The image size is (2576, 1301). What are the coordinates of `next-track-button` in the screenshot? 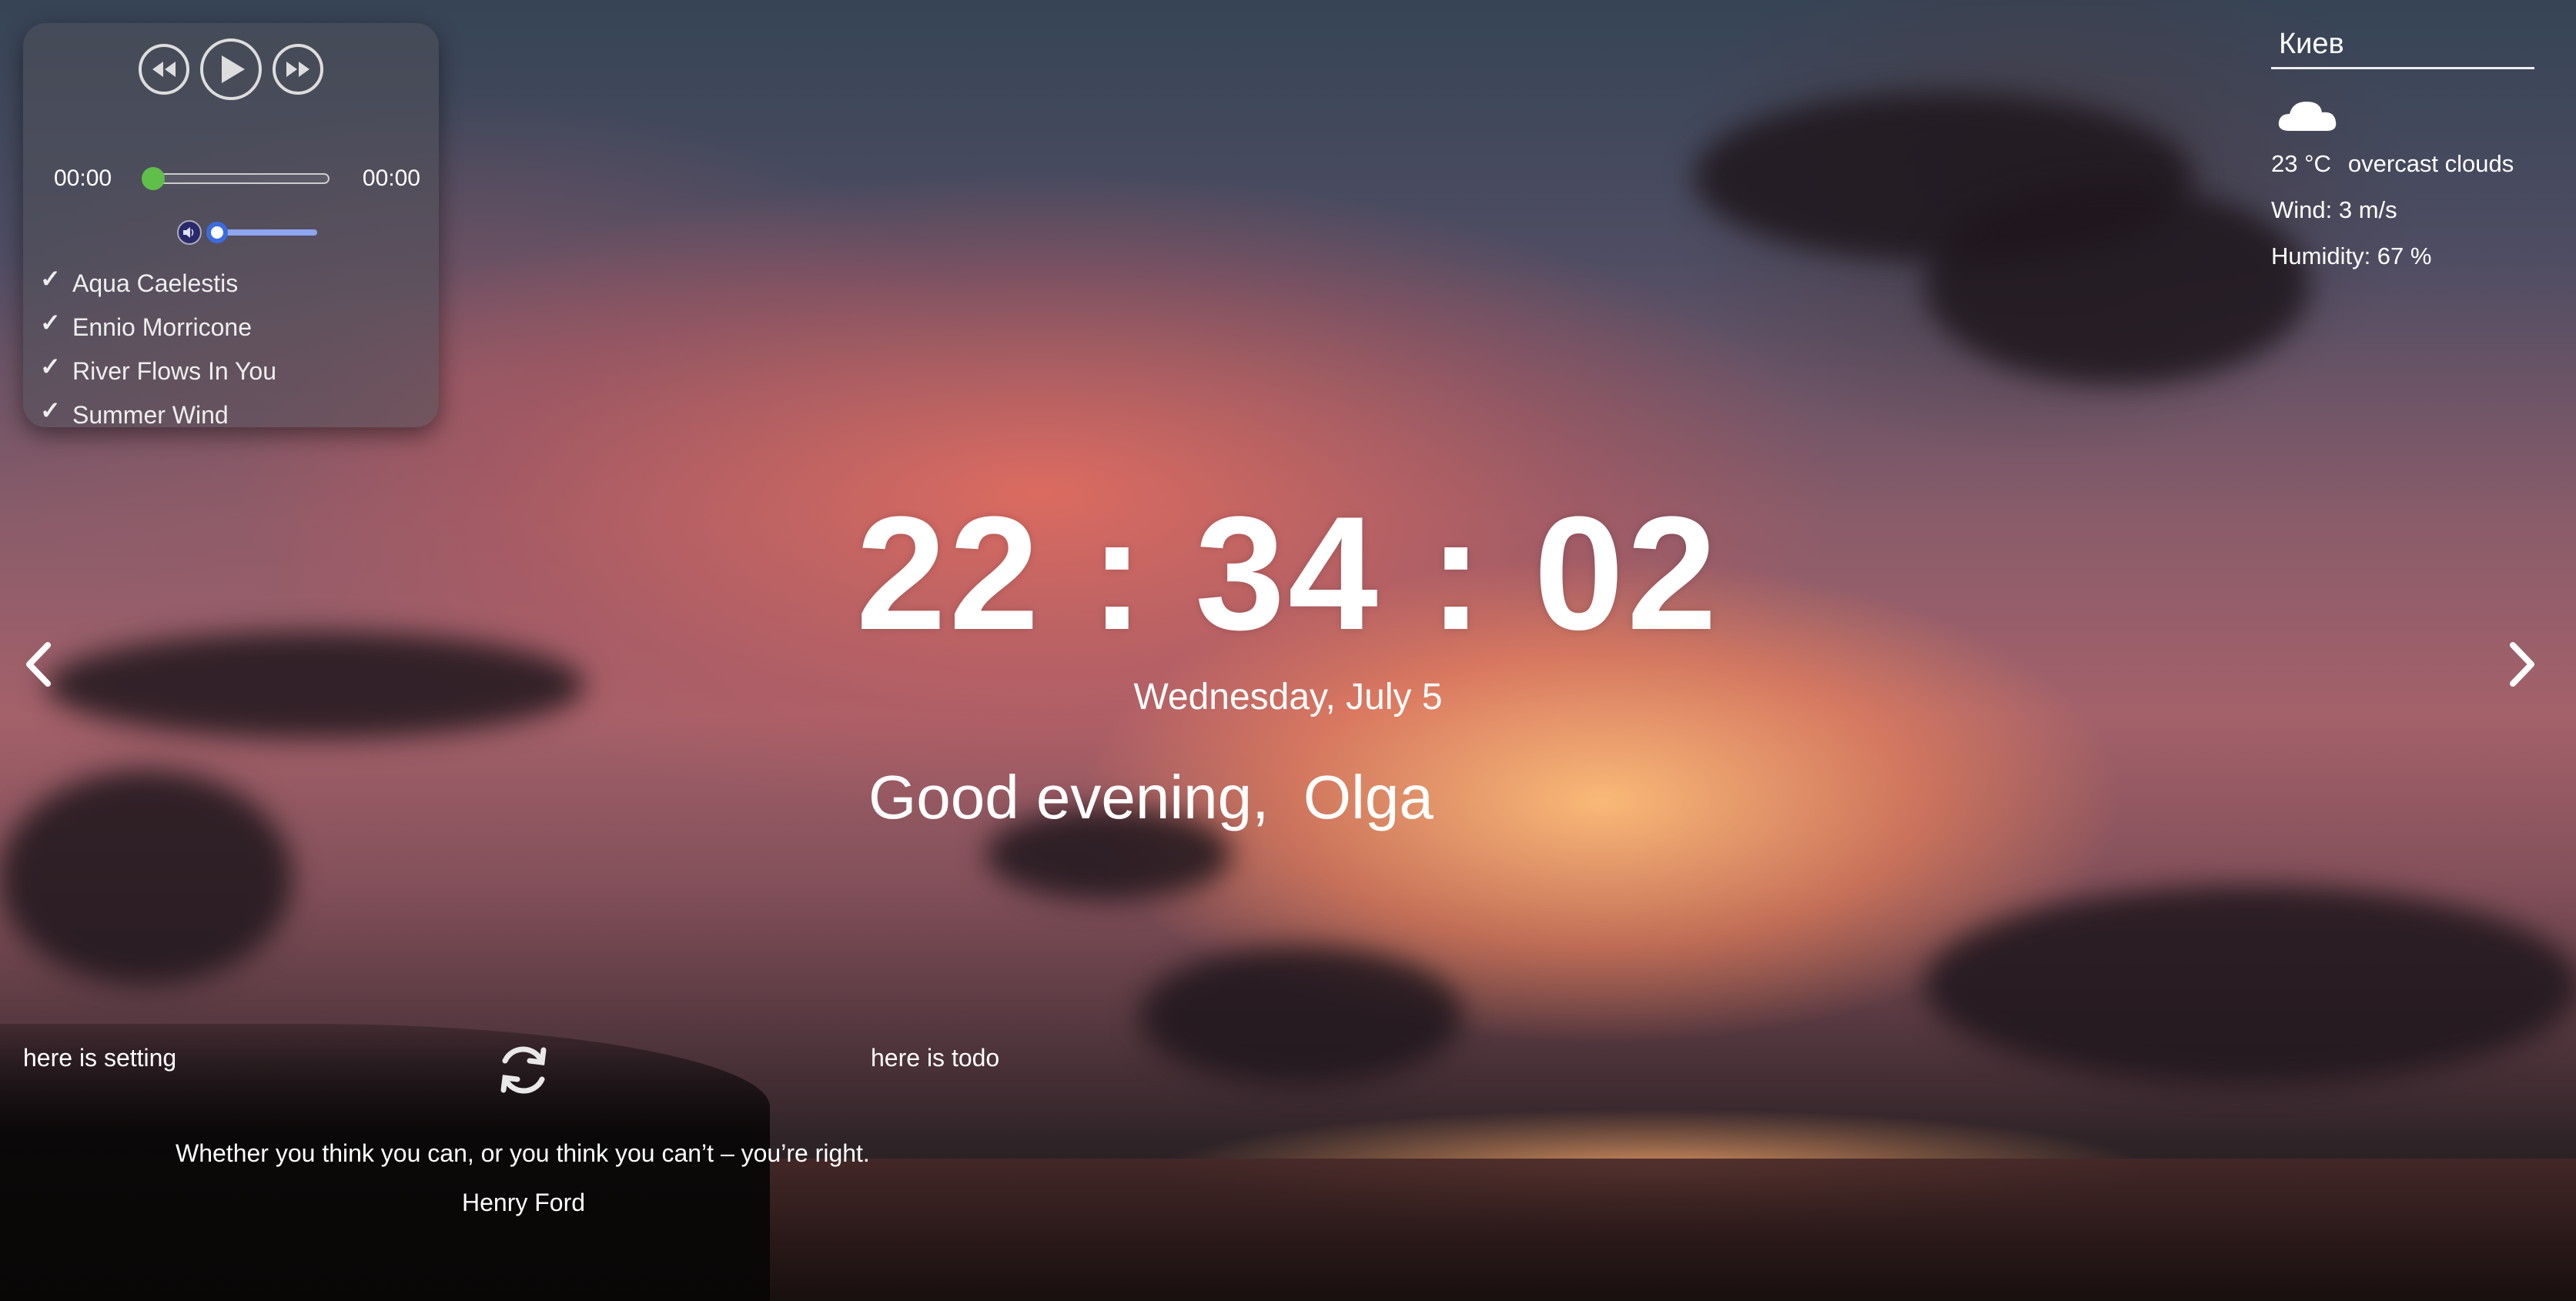 It's located at (298, 69).